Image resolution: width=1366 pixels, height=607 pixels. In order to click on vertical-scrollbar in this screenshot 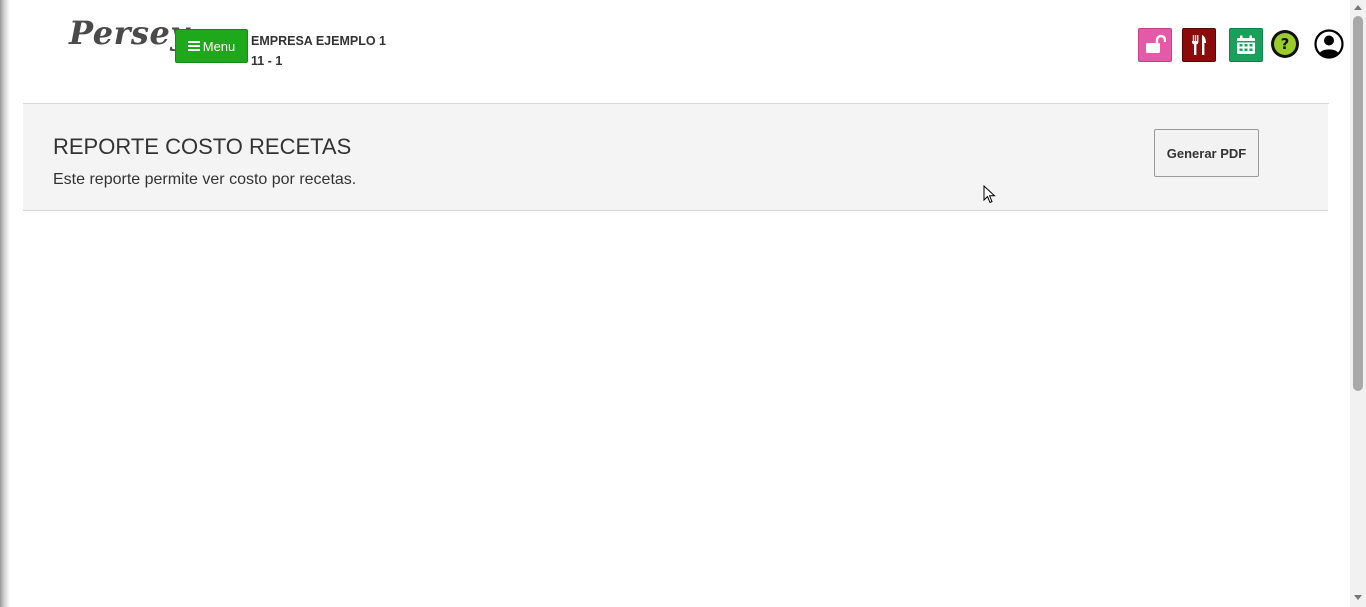, I will do `click(1358, 303)`.